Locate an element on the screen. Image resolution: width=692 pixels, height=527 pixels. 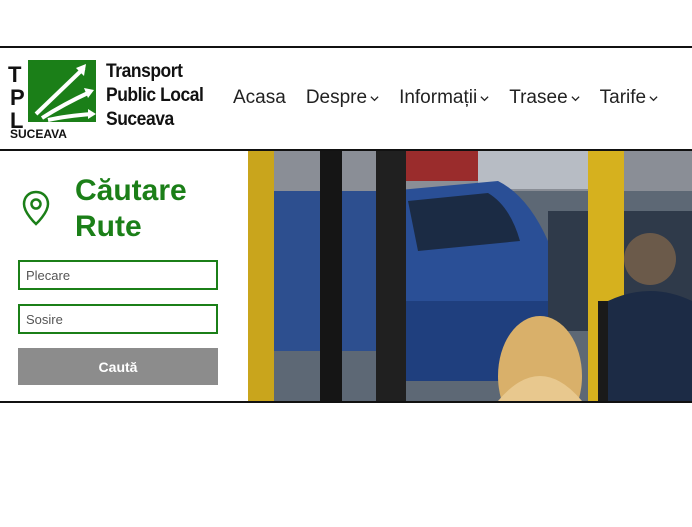
nav-item-informatii: Informații is located at coordinates (444, 98).